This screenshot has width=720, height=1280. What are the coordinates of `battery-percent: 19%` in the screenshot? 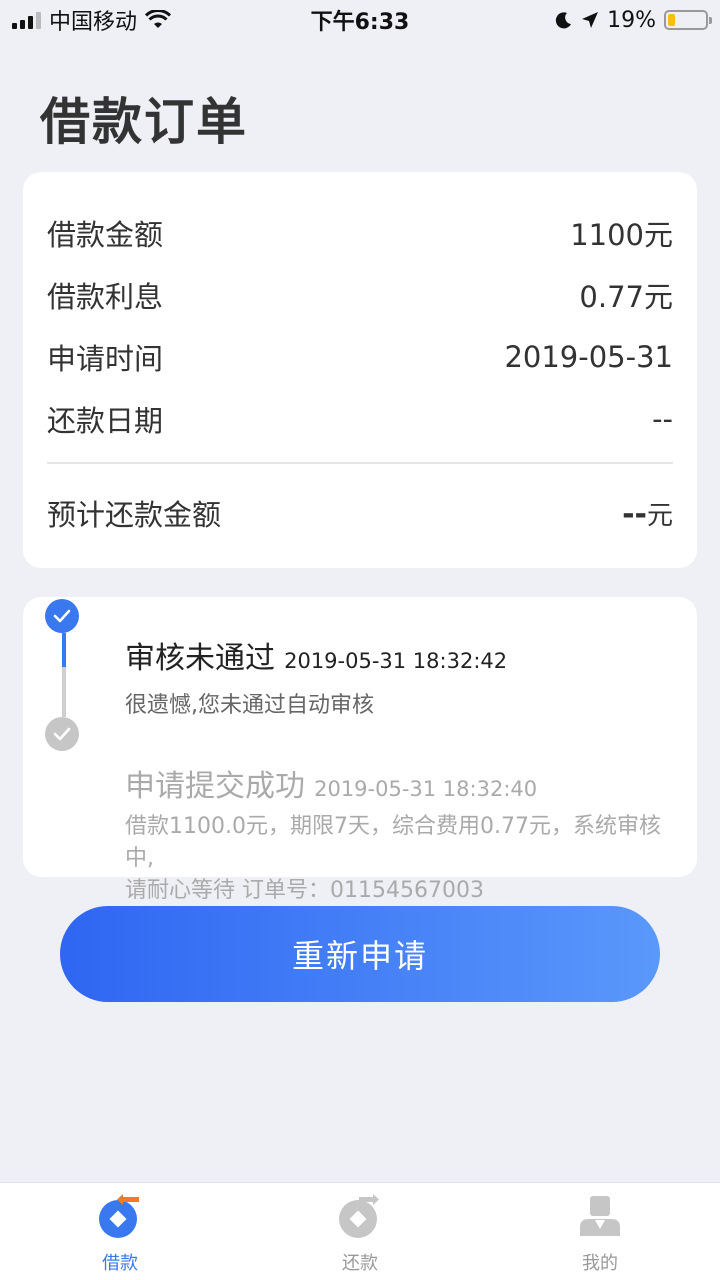 It's located at (631, 20).